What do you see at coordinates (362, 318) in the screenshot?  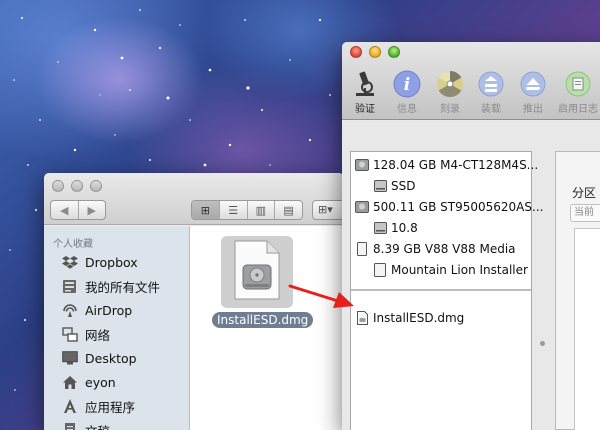 I see `disk-image-file-icon` at bounding box center [362, 318].